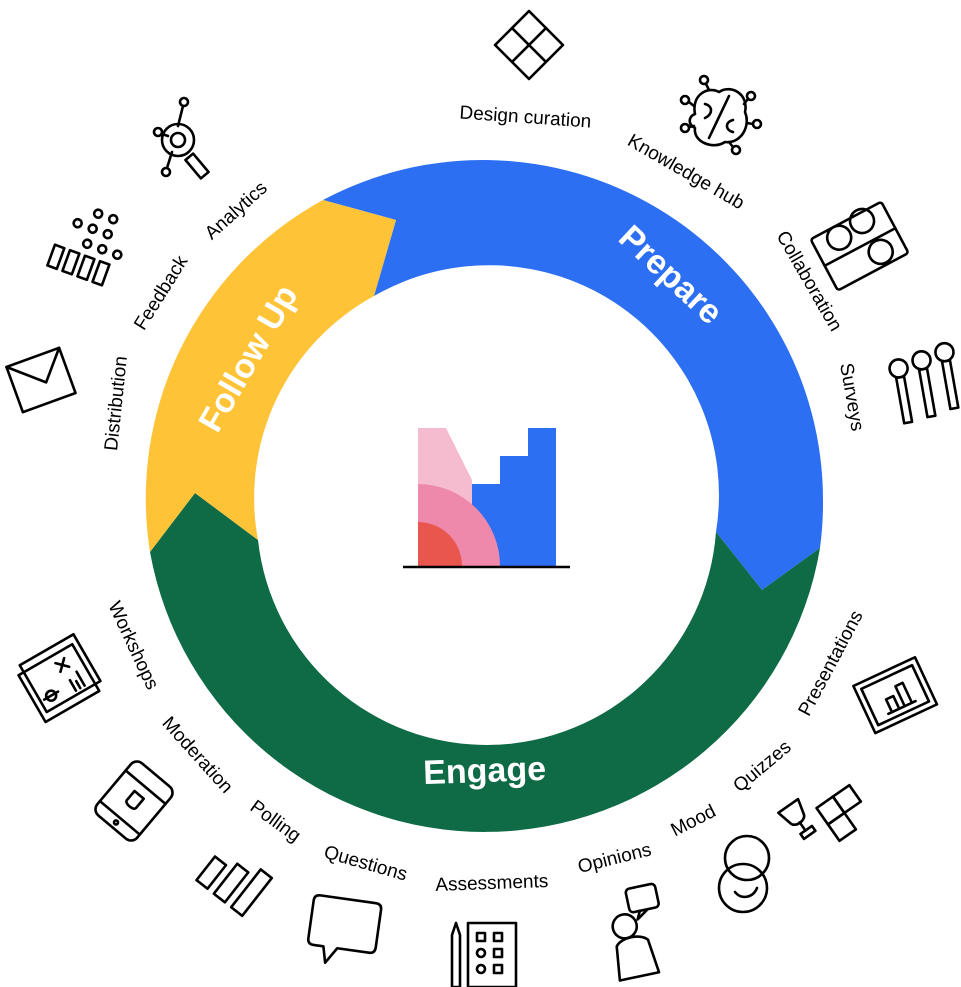 This screenshot has width=961, height=987. Describe the element at coordinates (721, 115) in the screenshot. I see `brain-icon` at that location.